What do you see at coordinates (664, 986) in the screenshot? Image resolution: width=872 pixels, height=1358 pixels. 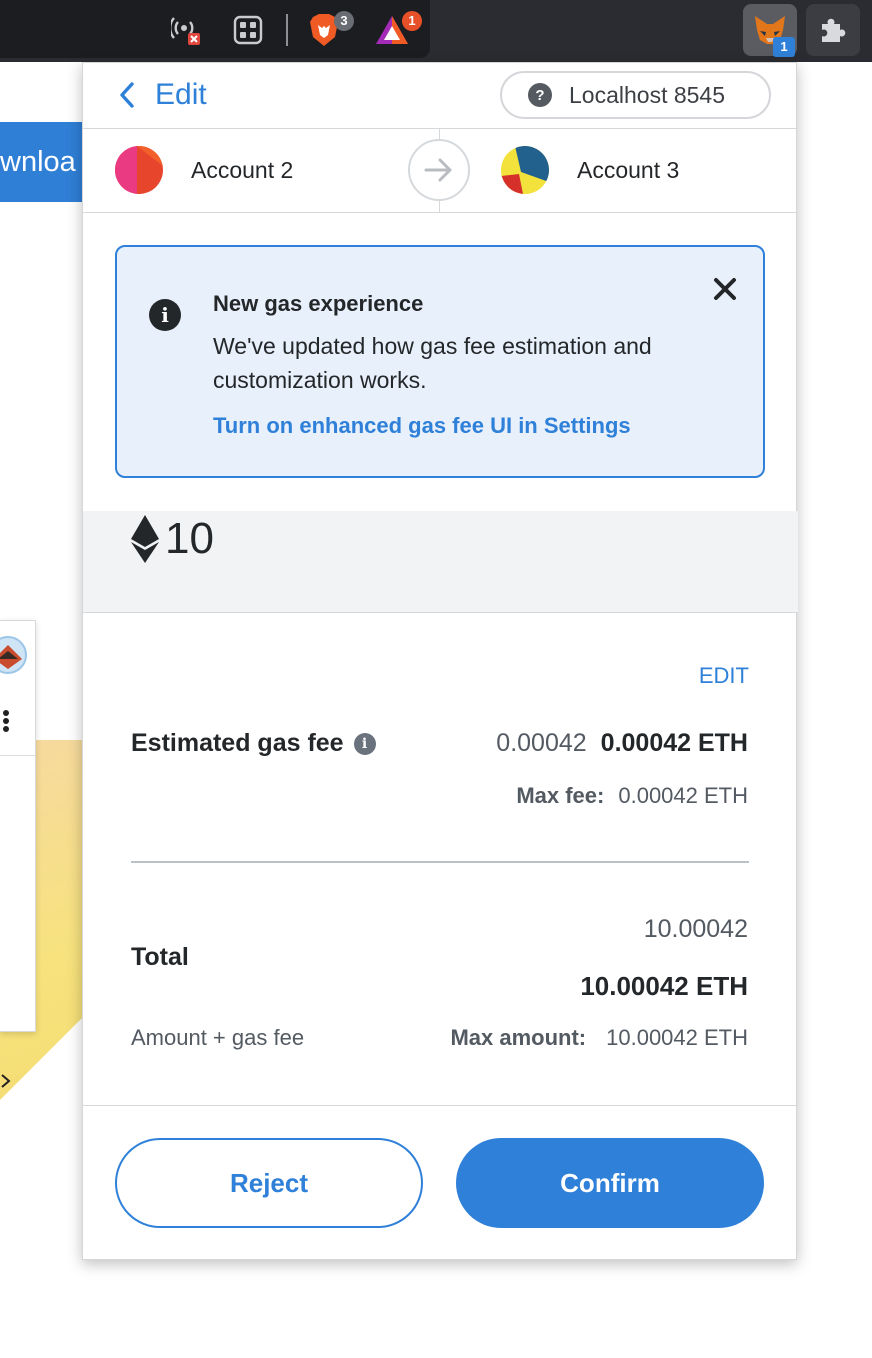 I see `total-primary-value: 10.00042 ETH` at bounding box center [664, 986].